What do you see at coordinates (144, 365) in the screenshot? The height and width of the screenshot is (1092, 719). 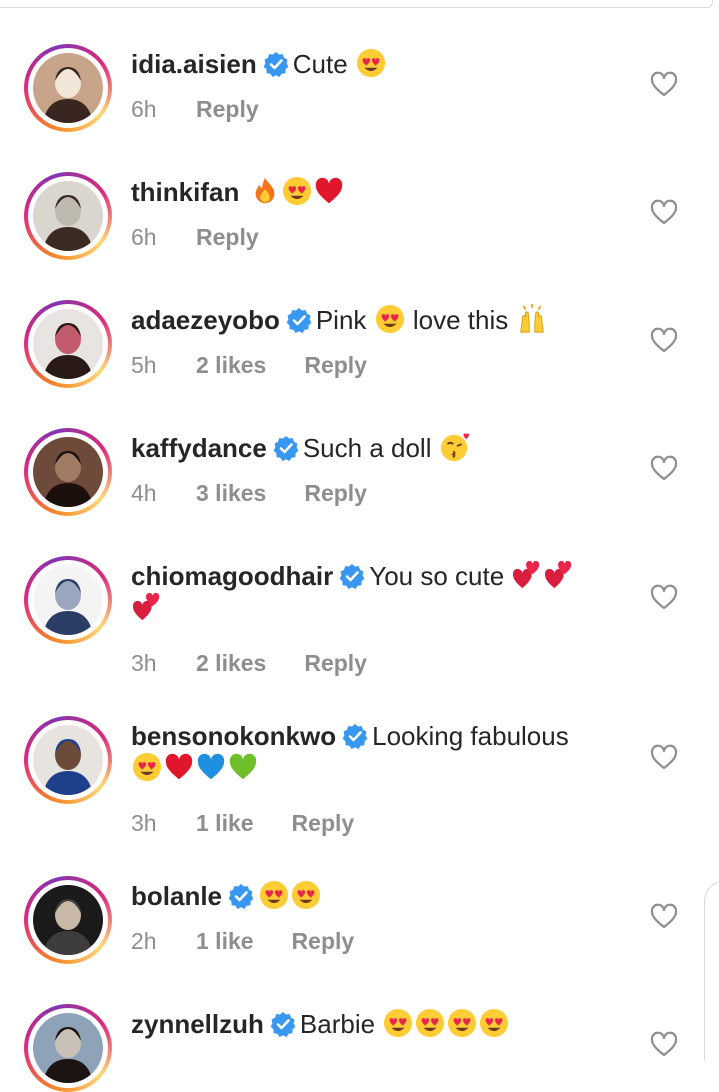 I see `comment-time: 5h` at bounding box center [144, 365].